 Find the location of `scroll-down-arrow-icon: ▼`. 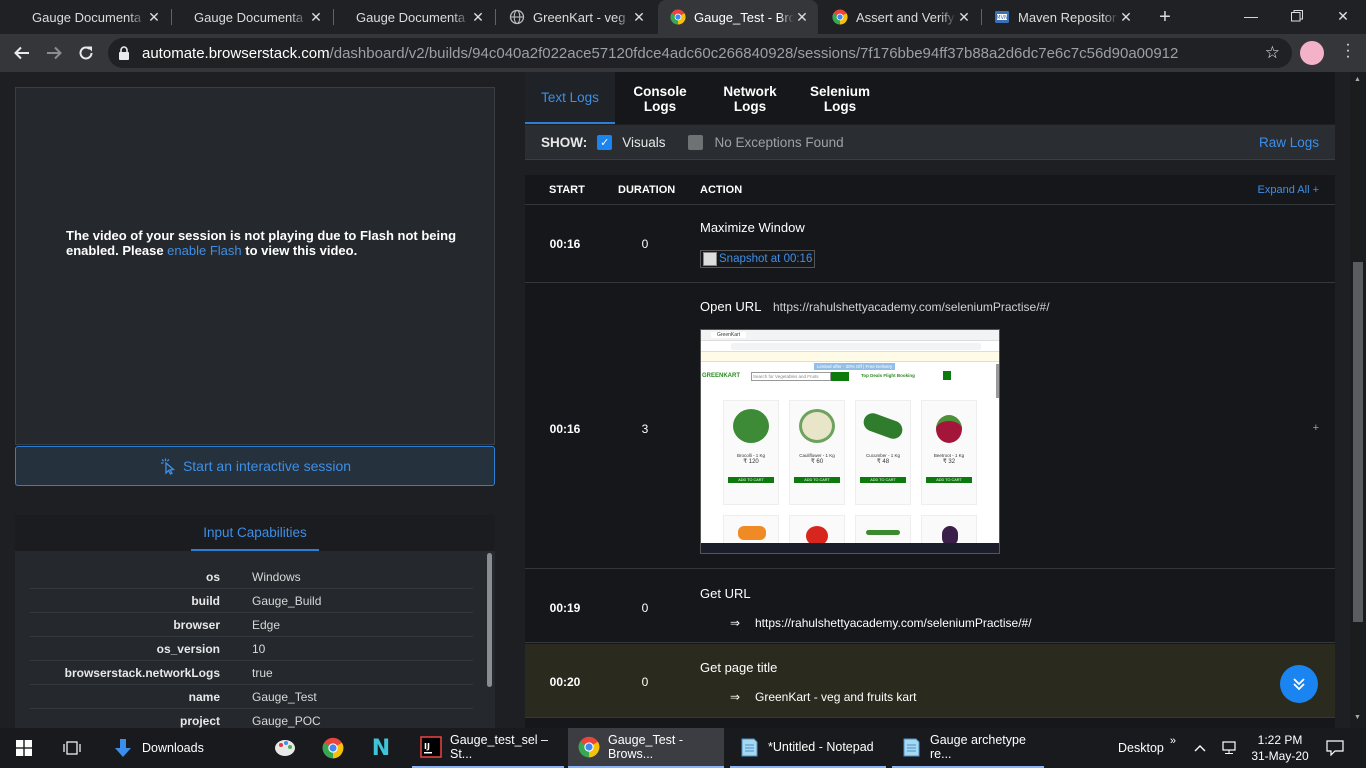

scroll-down-arrow-icon: ▼ is located at coordinates (1357, 717).